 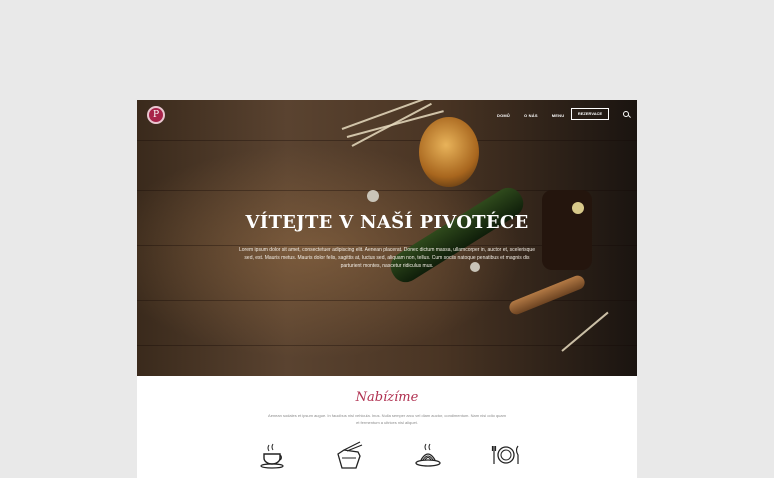 I want to click on beer-bottle-green, so click(x=457, y=235).